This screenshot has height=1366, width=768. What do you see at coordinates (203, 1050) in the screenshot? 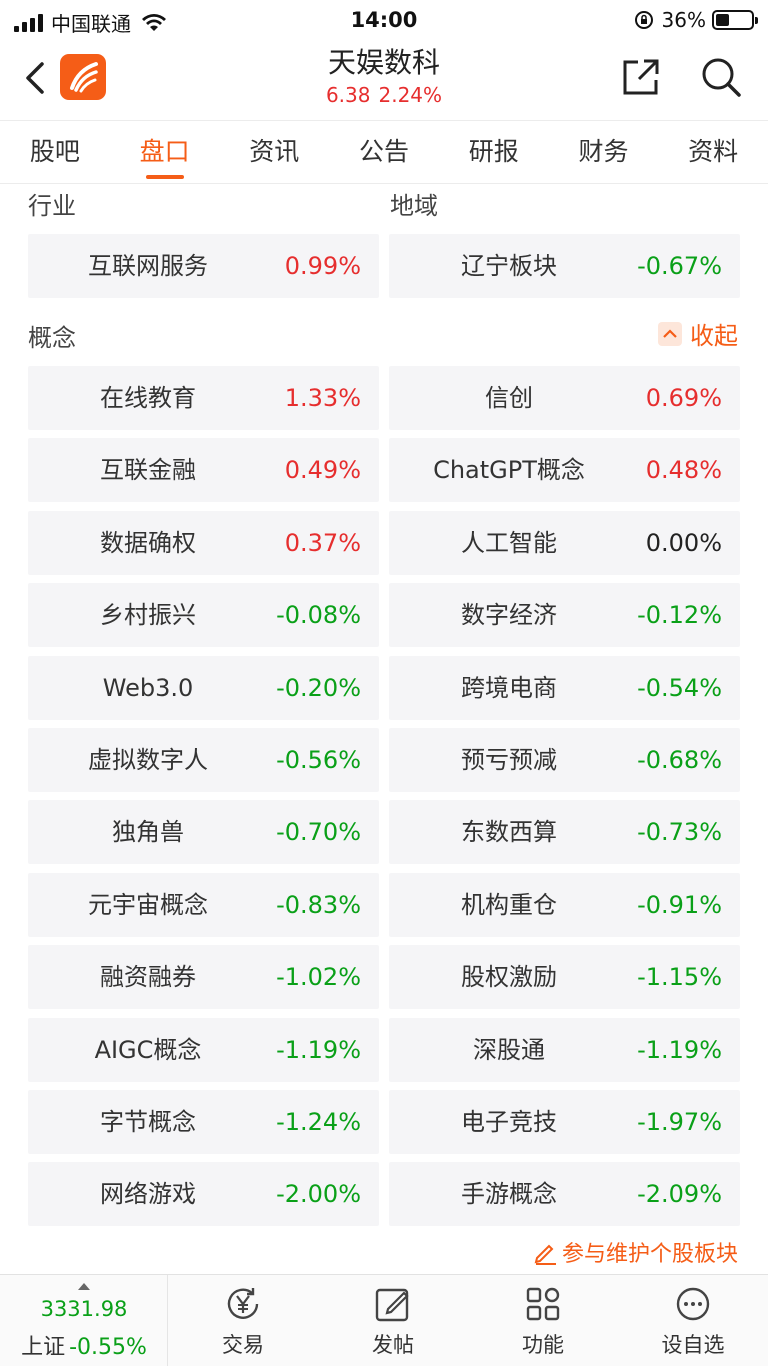
I see `concept-item: AIGC概念 -1.19%` at bounding box center [203, 1050].